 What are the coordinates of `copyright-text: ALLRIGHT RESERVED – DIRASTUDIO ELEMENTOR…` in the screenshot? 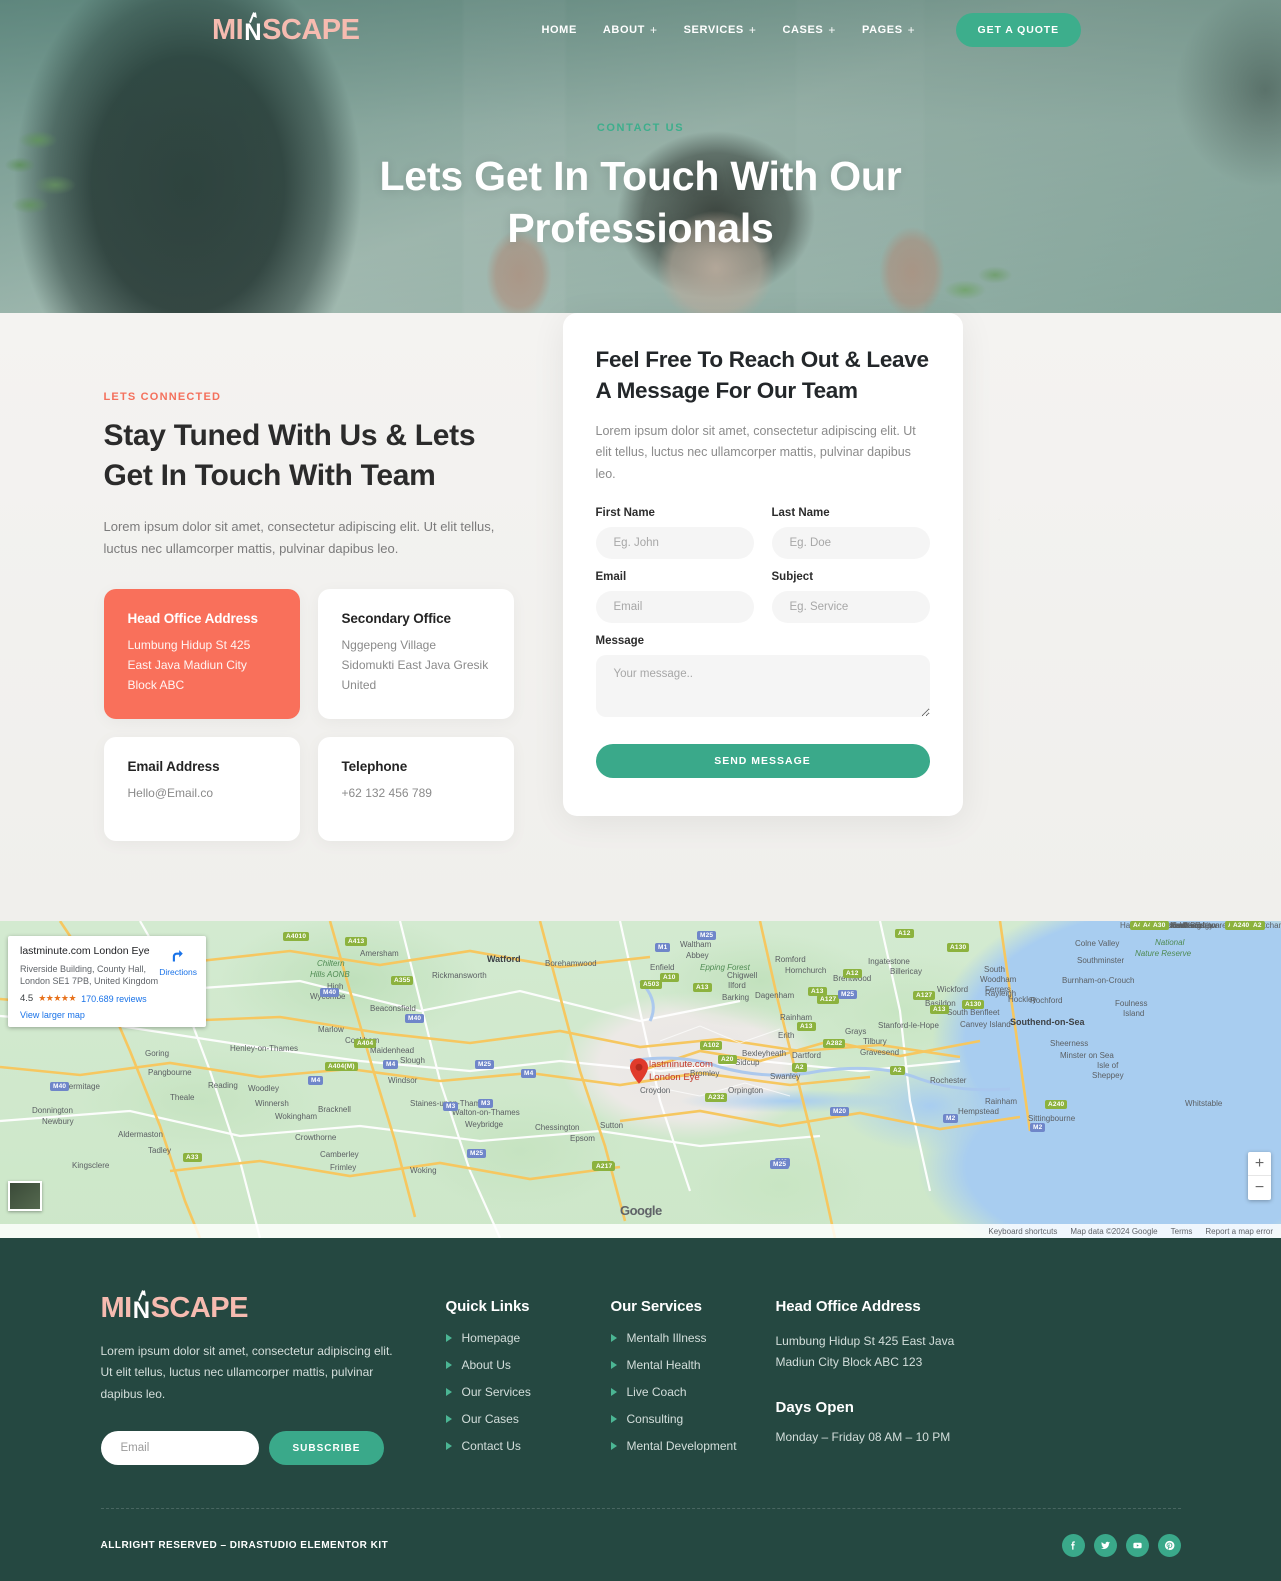 It's located at (244, 1545).